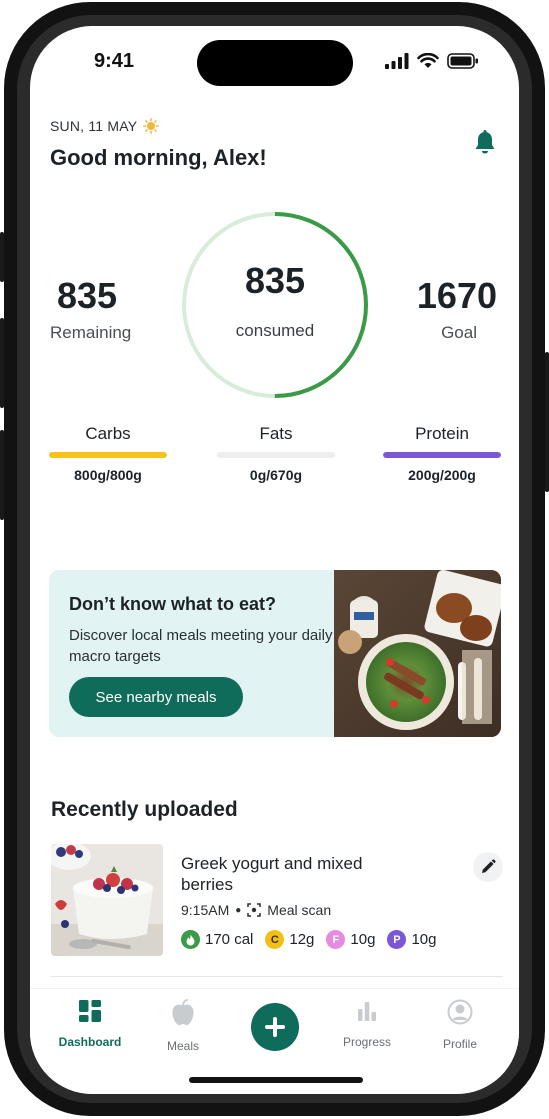  Describe the element at coordinates (302, 939) in the screenshot. I see `meal-carbs-value: 12g` at that location.